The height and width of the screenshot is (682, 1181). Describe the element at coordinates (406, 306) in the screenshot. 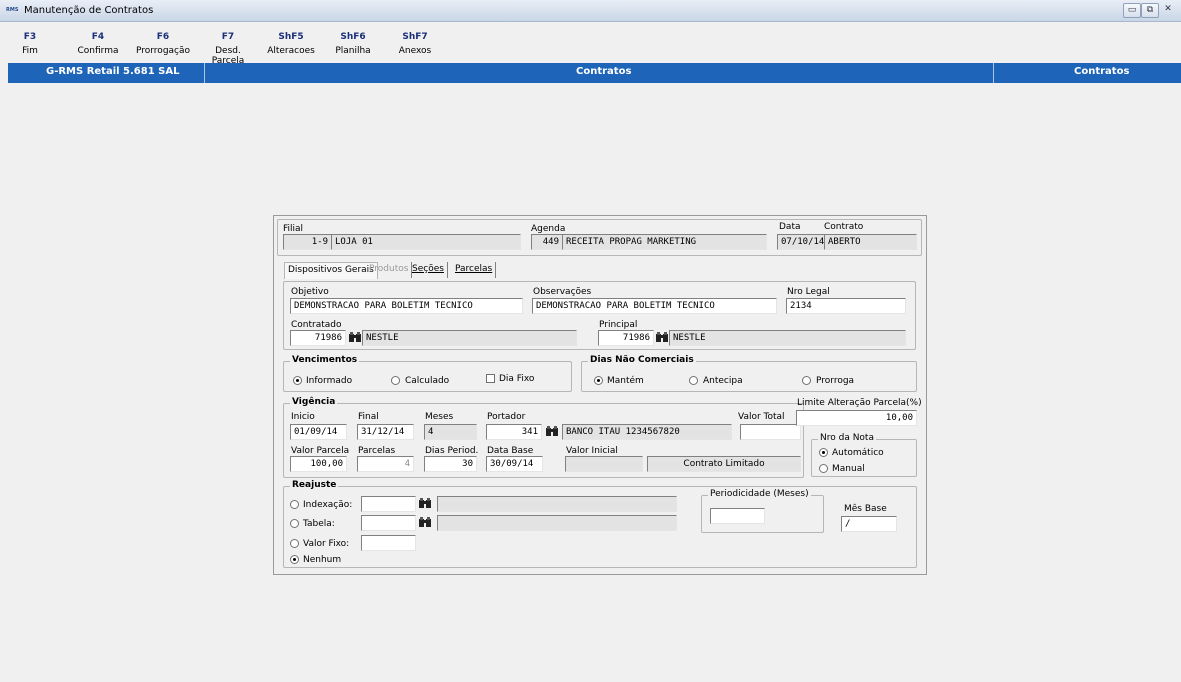

I see `objetivo-field: DEMONSTRACAO PARA BOLETIM TECNICO` at that location.